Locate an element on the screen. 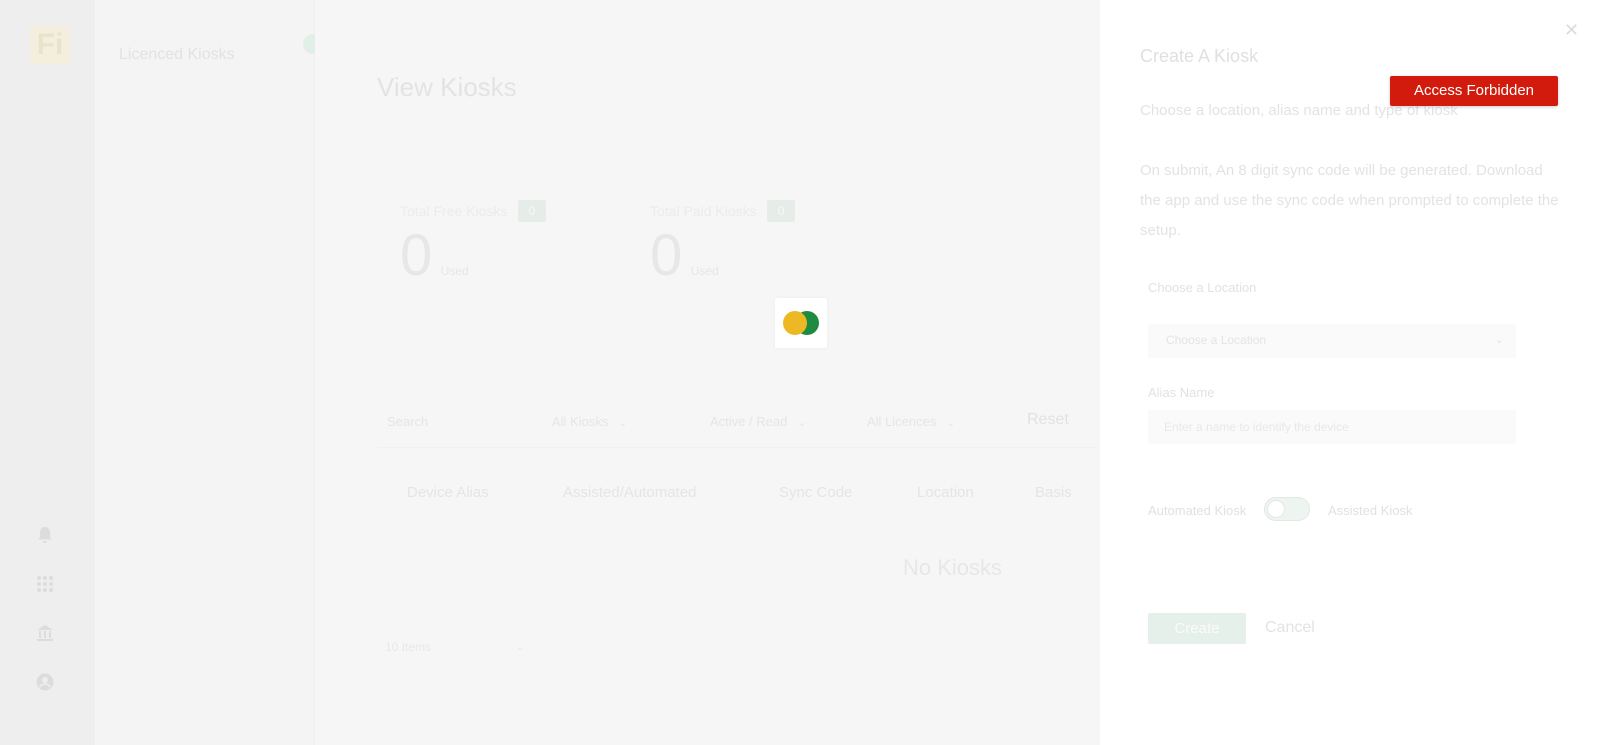  kiosk-type-select: All Kiosks ⌄ is located at coordinates (590, 421).